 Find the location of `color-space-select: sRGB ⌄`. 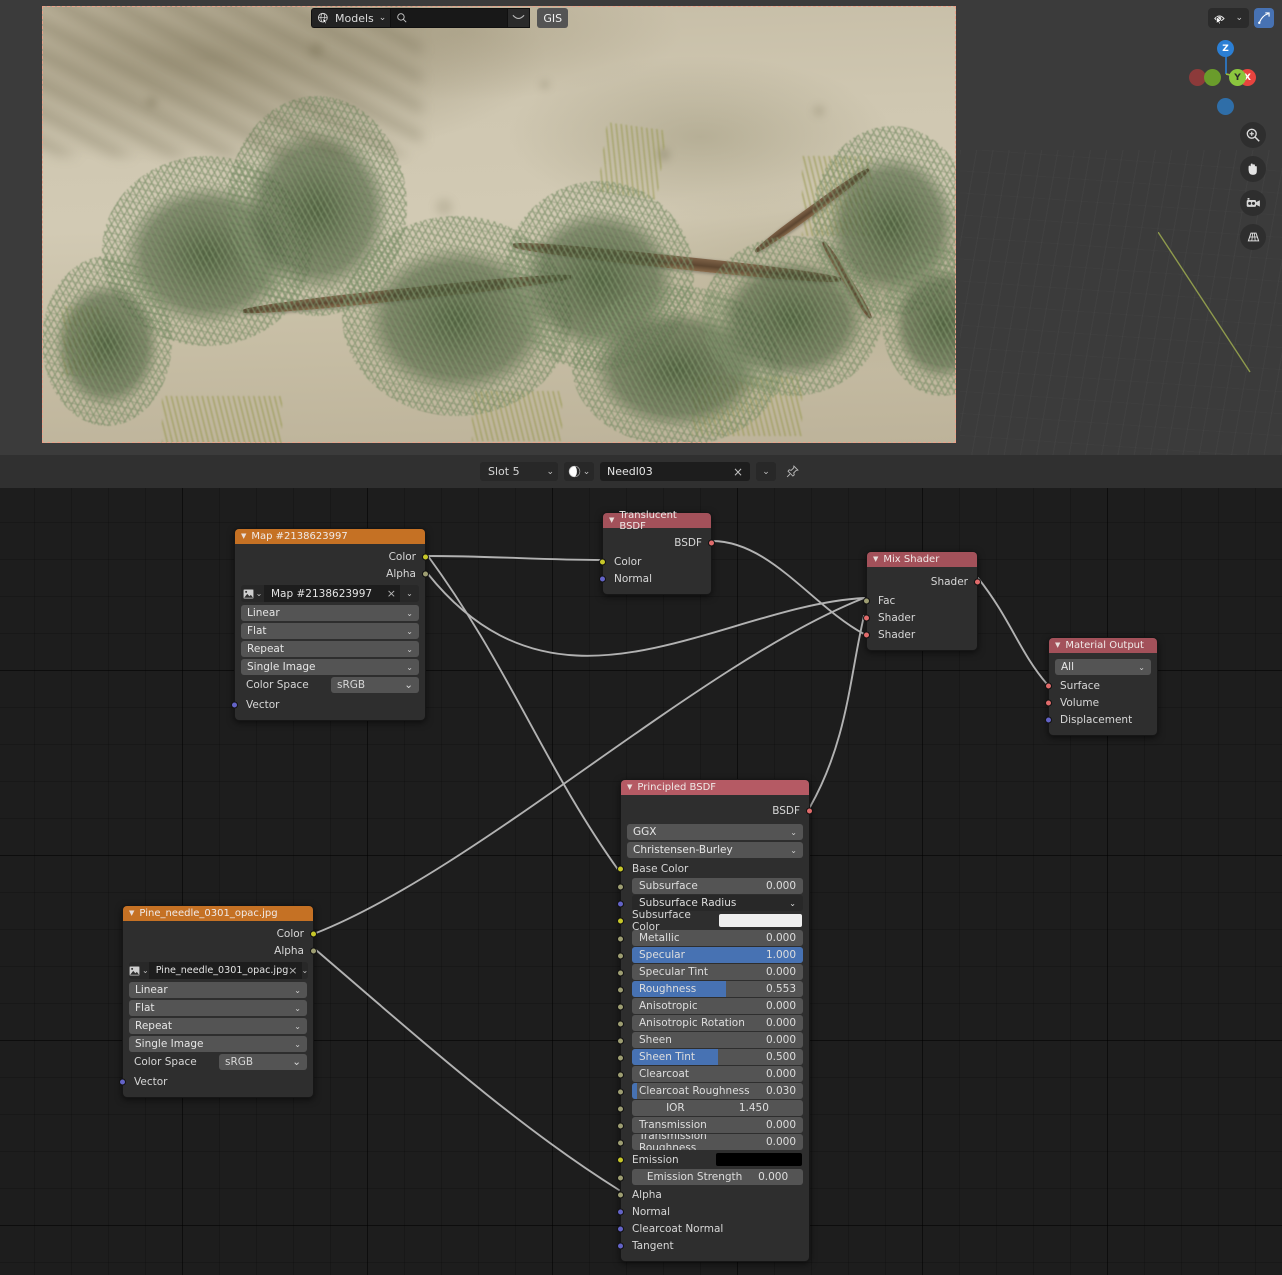

color-space-select: sRGB ⌄ is located at coordinates (375, 685).